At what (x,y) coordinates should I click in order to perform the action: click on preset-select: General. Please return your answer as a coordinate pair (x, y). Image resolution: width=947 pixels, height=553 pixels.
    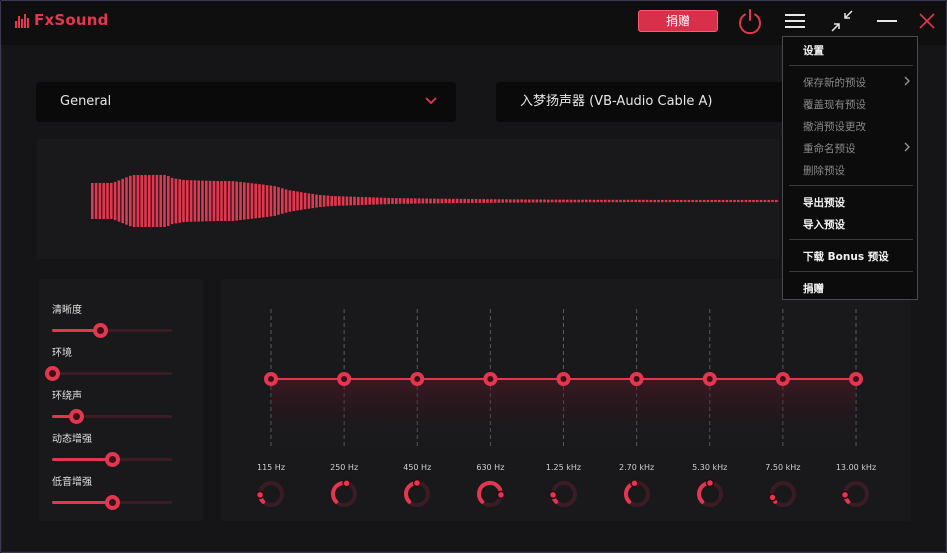
    Looking at the image, I should click on (246, 102).